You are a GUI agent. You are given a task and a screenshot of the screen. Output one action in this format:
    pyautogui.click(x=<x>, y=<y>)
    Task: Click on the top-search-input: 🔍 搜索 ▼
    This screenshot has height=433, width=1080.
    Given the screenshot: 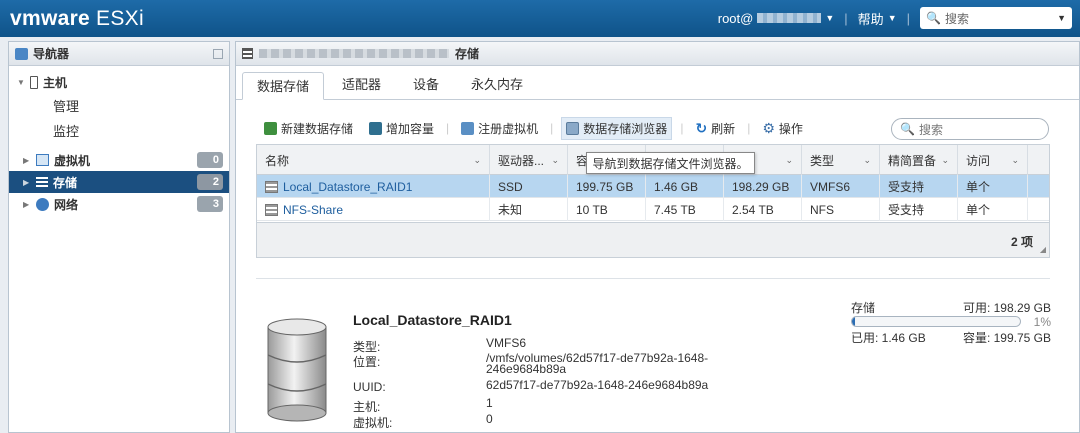 What is the action you would take?
    pyautogui.click(x=996, y=18)
    